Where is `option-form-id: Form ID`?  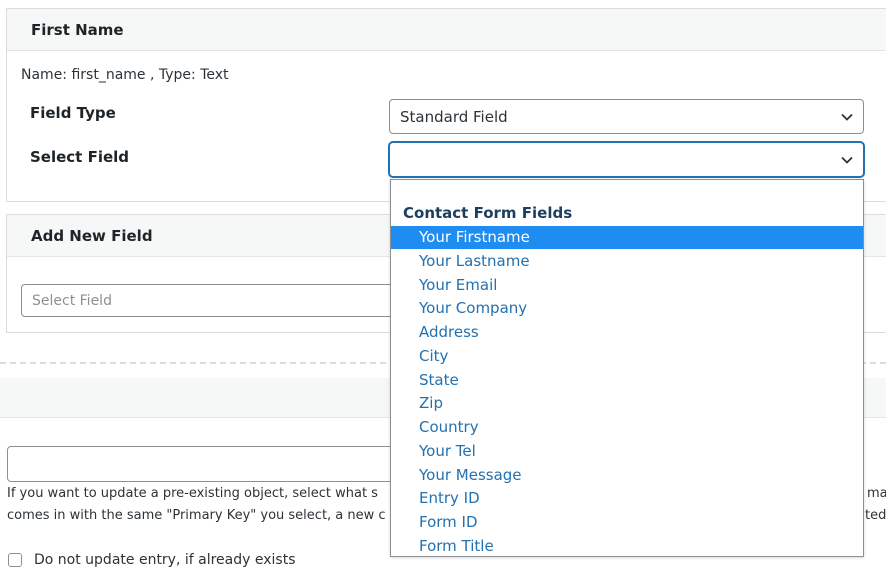
option-form-id: Form ID is located at coordinates (627, 522).